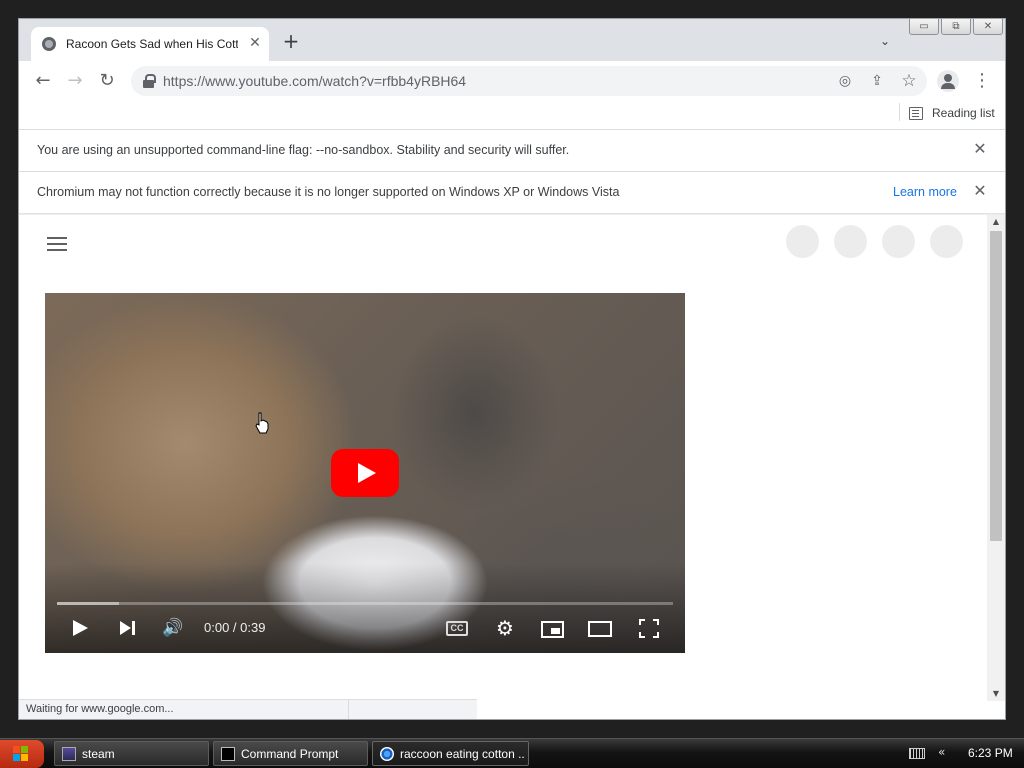 This screenshot has width=1024, height=768. I want to click on share-icon: ⇪, so click(877, 81).